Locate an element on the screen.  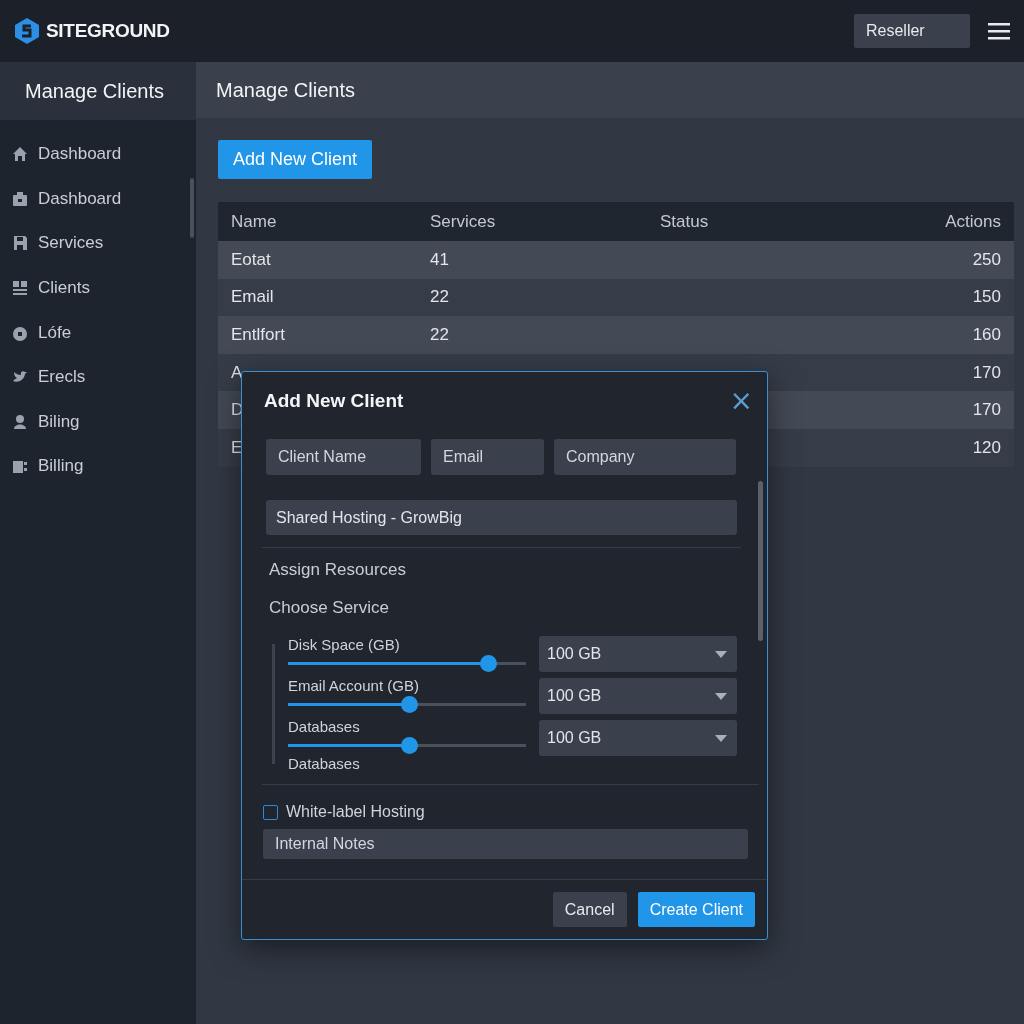
home-icon is located at coordinates (20, 154).